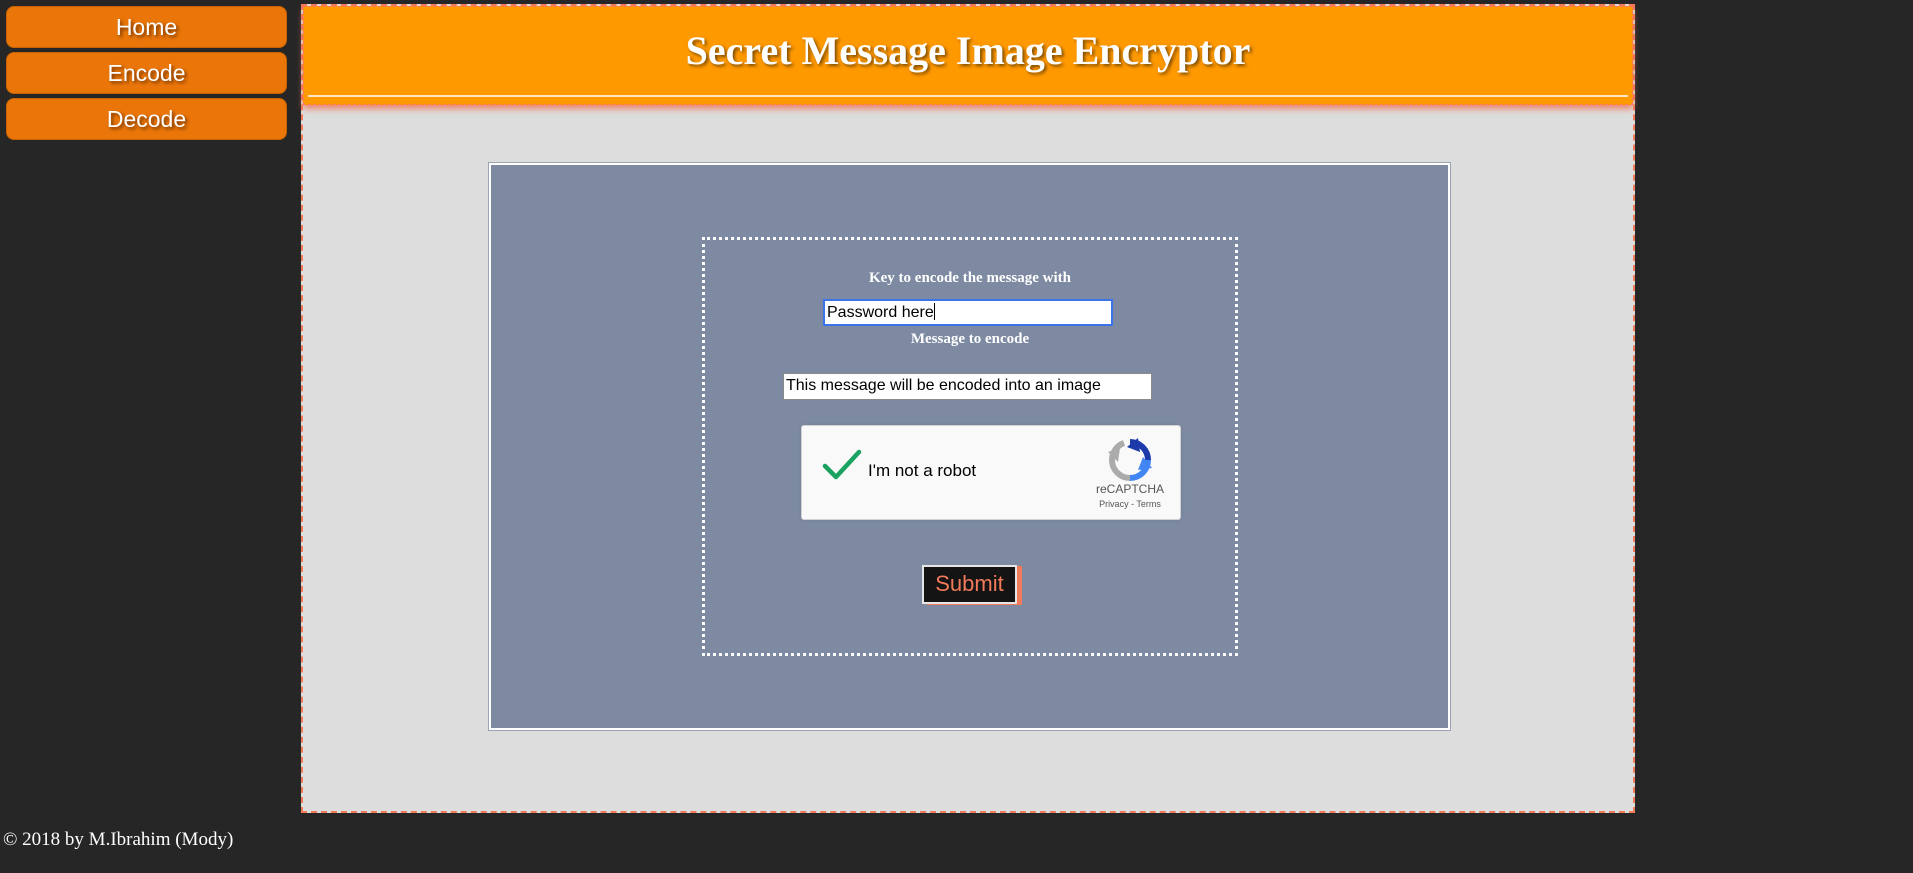 The image size is (1913, 873). Describe the element at coordinates (968, 312) in the screenshot. I see `key-input: Password here` at that location.